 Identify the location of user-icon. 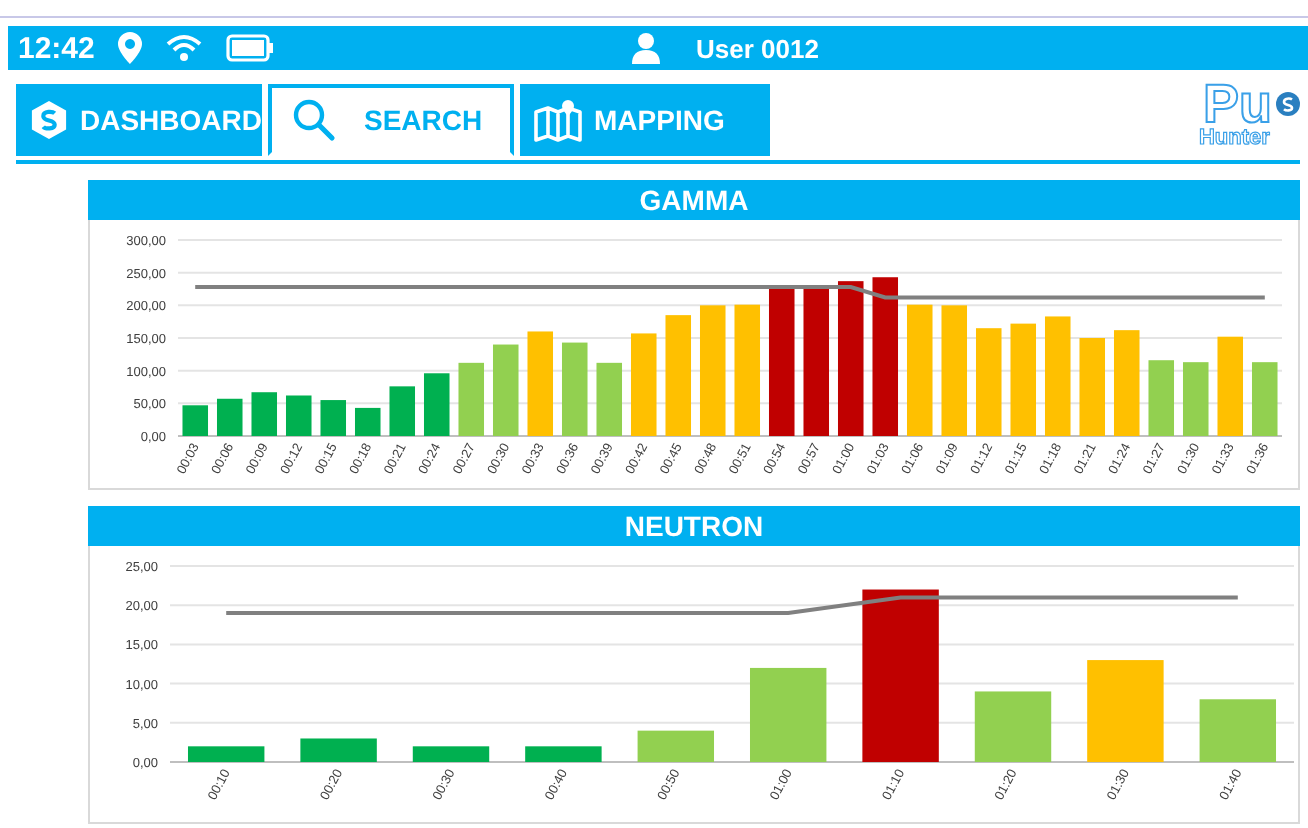
(646, 48).